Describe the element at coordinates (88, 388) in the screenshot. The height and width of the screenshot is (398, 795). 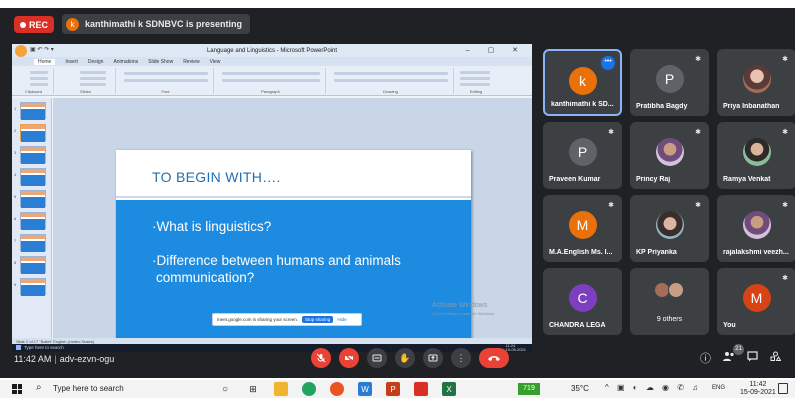
I see `taskbar-search: Type here to search` at that location.